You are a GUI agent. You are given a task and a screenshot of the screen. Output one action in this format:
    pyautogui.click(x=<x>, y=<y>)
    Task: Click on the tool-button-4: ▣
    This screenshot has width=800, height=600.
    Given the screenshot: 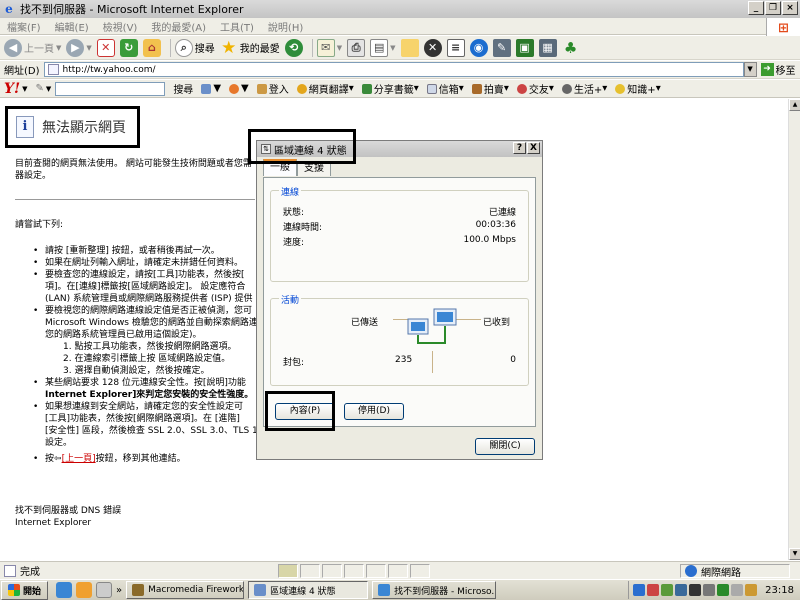 What is the action you would take?
    pyautogui.click(x=524, y=47)
    